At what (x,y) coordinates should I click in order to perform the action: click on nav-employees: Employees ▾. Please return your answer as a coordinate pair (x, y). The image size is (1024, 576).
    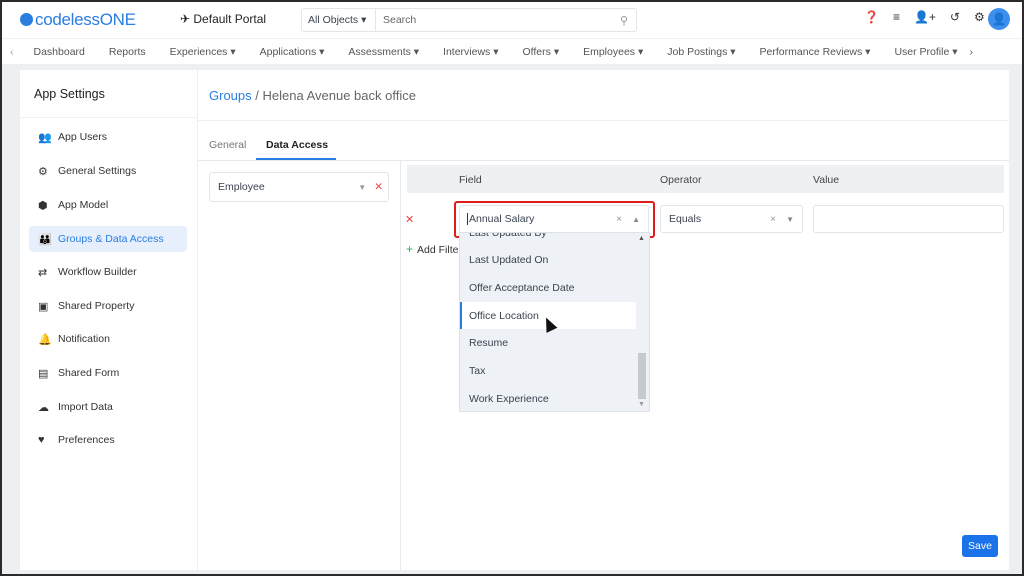
    Looking at the image, I should click on (613, 52).